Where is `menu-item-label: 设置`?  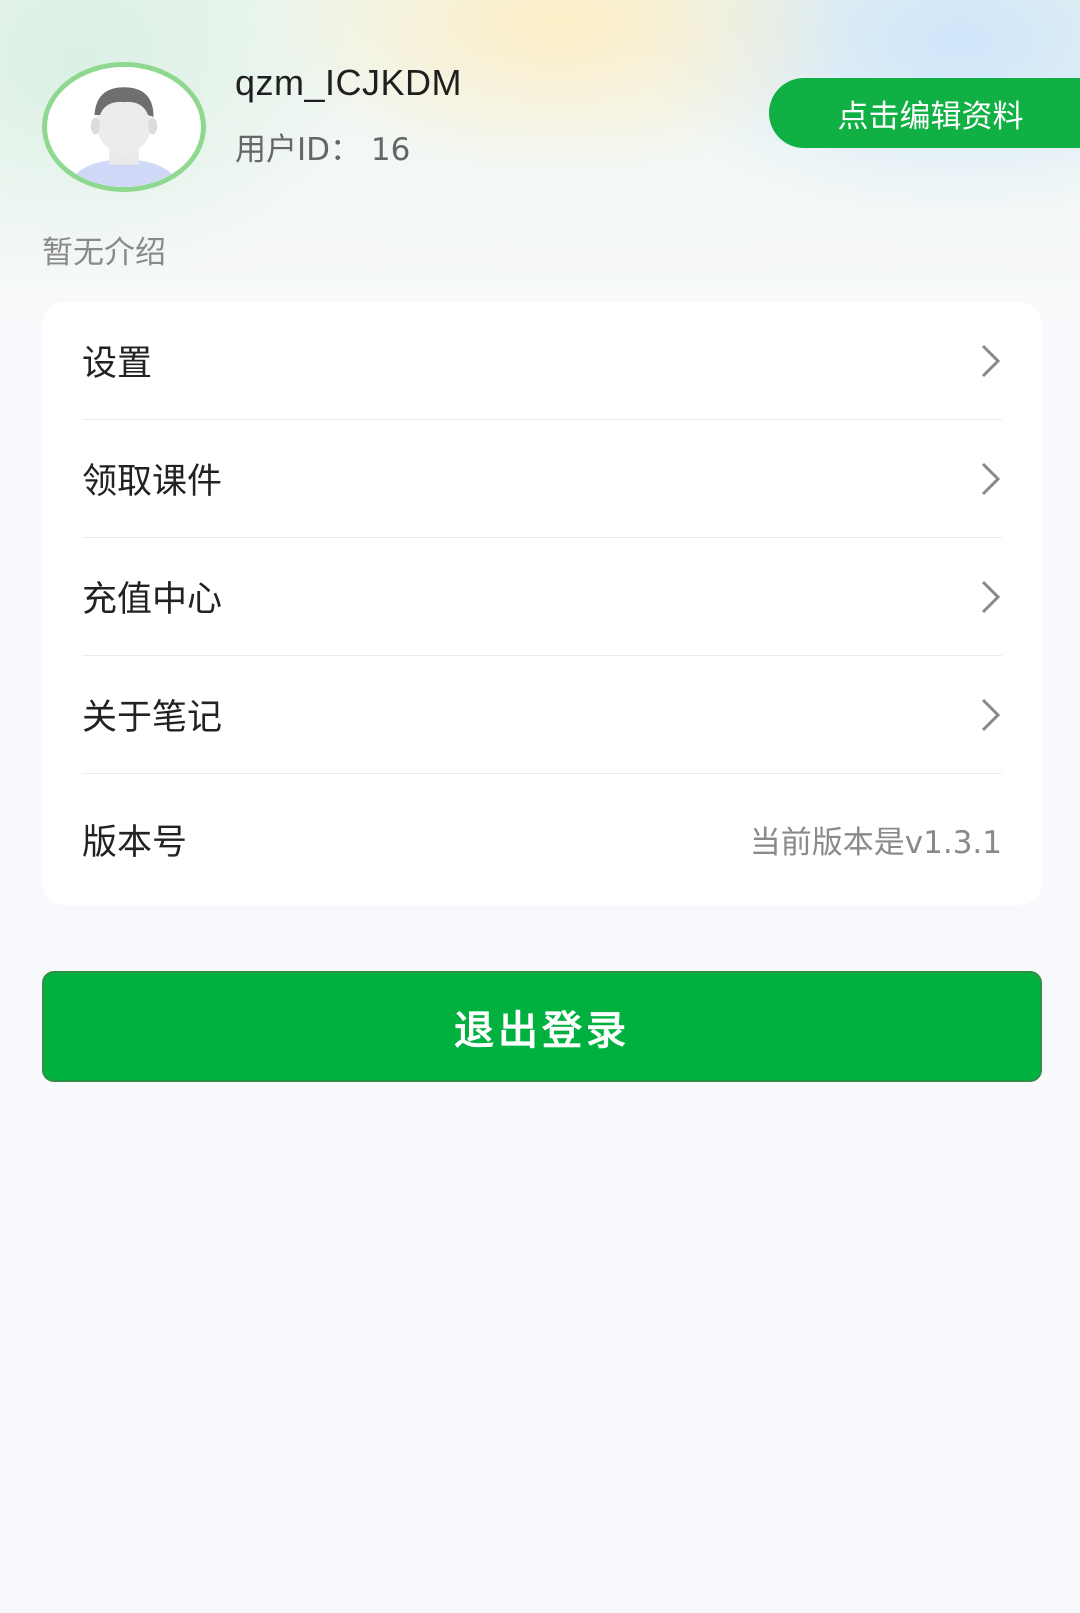 menu-item-label: 设置 is located at coordinates (117, 364).